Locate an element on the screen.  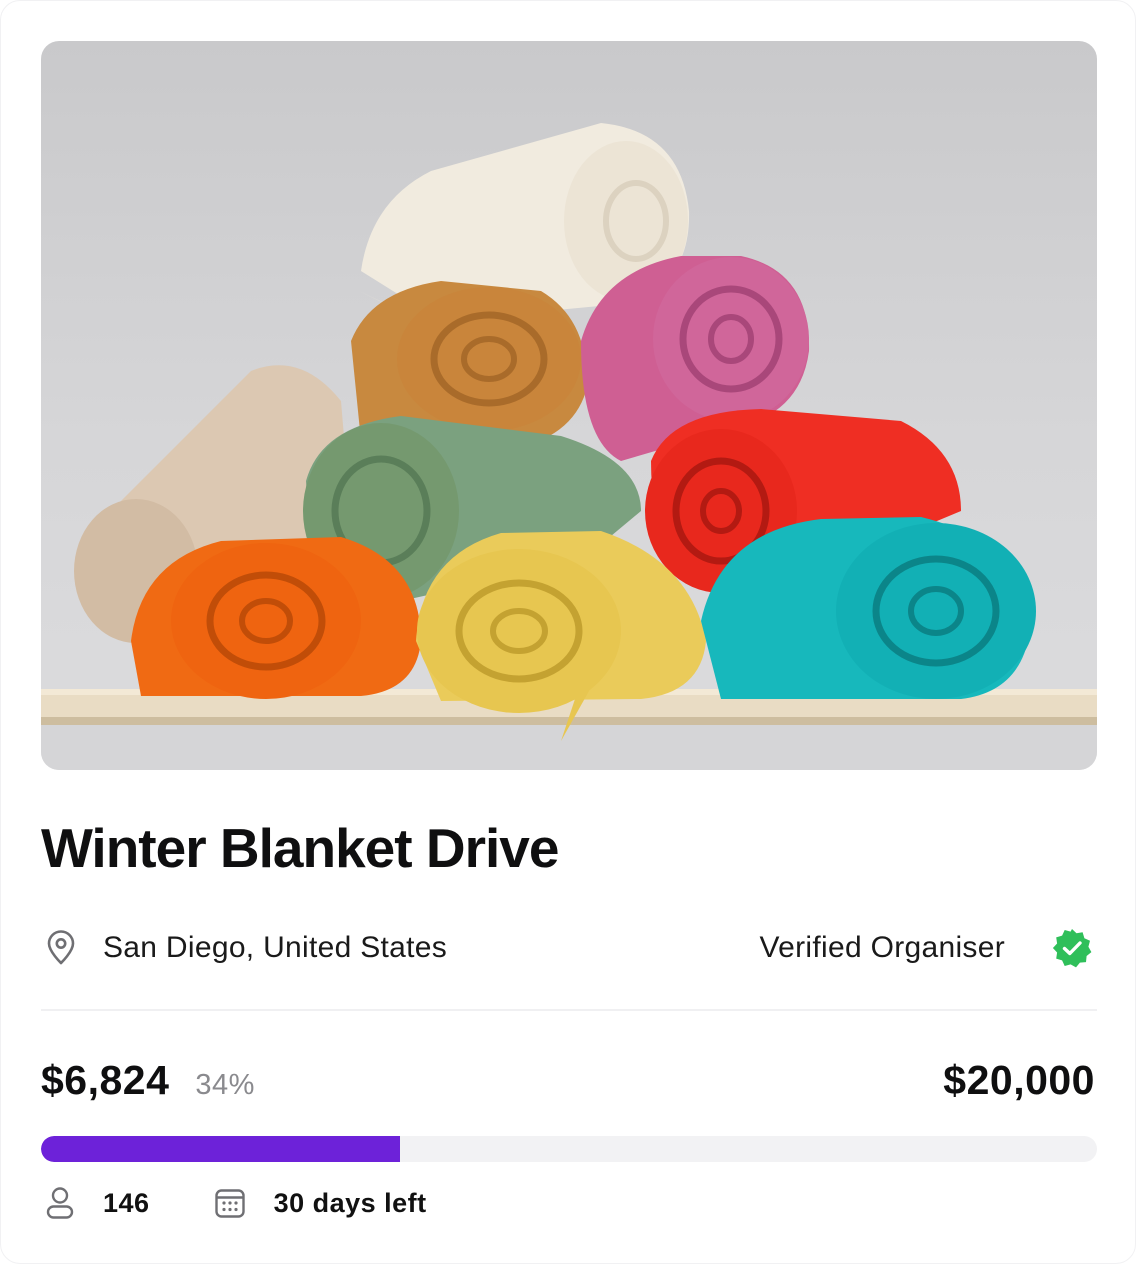
blanket-teal is located at coordinates (868, 608).